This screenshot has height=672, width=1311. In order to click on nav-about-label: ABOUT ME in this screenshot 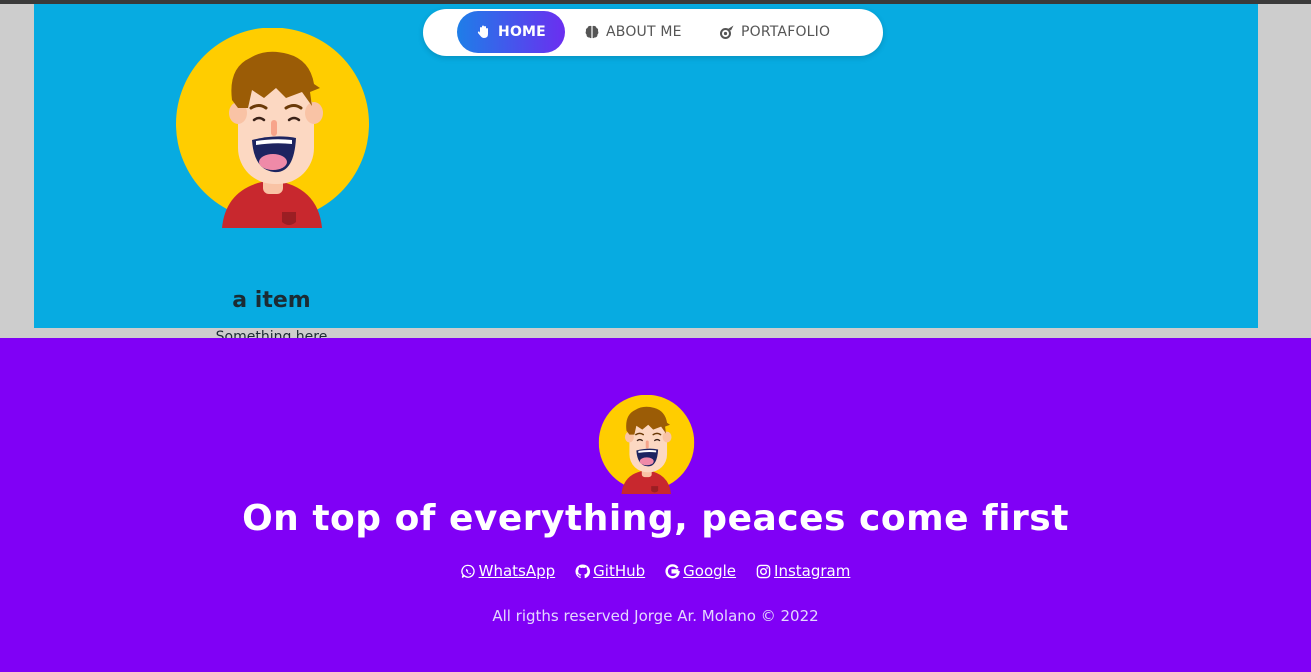, I will do `click(644, 32)`.